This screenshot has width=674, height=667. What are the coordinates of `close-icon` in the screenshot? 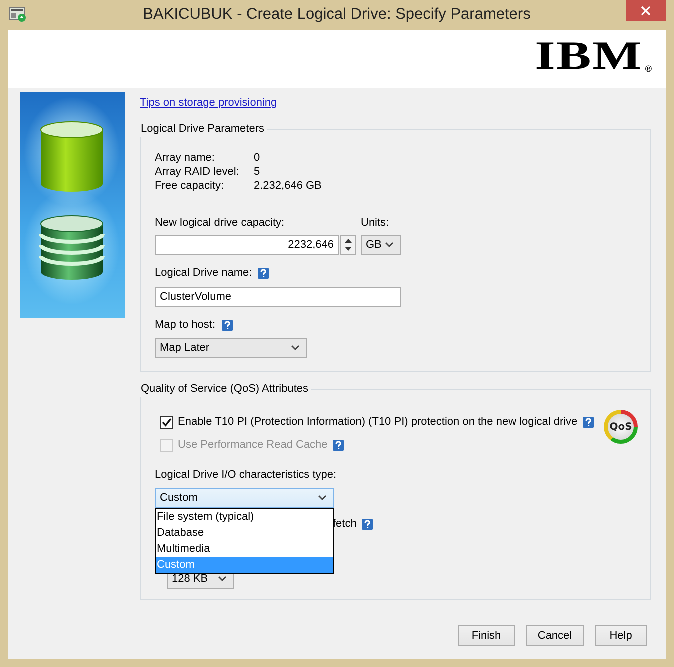 It's located at (646, 11).